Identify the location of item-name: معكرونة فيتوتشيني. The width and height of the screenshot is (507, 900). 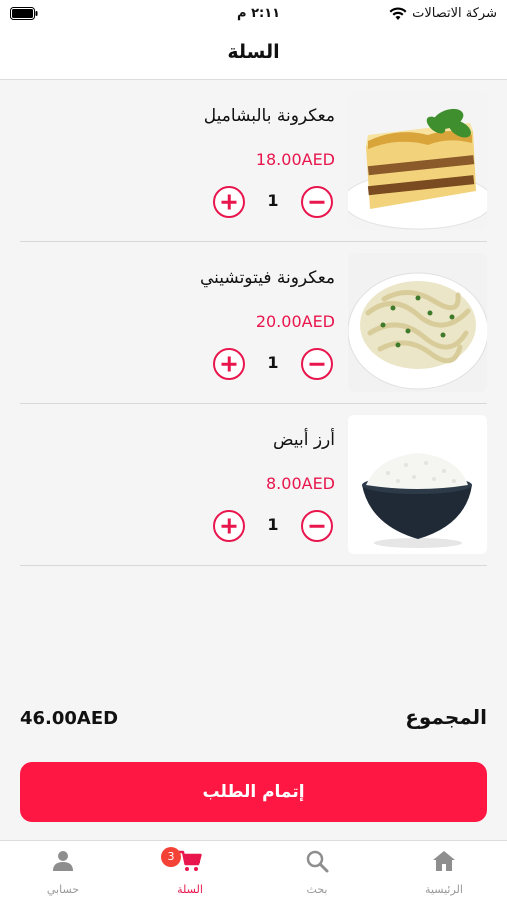
(267, 278).